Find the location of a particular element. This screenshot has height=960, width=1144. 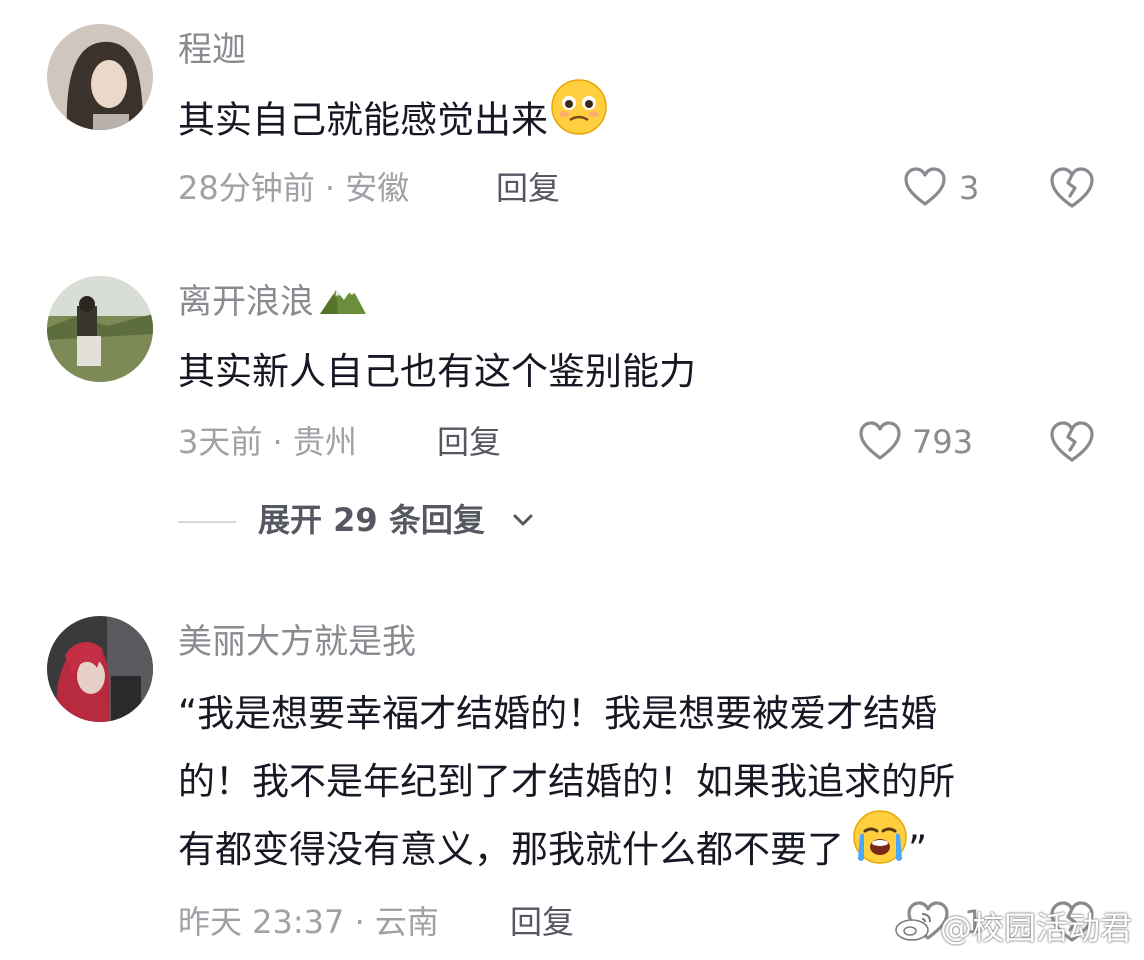

comment-text-line: “我是想要幸福才结婚的！我是想要被爱才结婚 is located at coordinates (558, 713).